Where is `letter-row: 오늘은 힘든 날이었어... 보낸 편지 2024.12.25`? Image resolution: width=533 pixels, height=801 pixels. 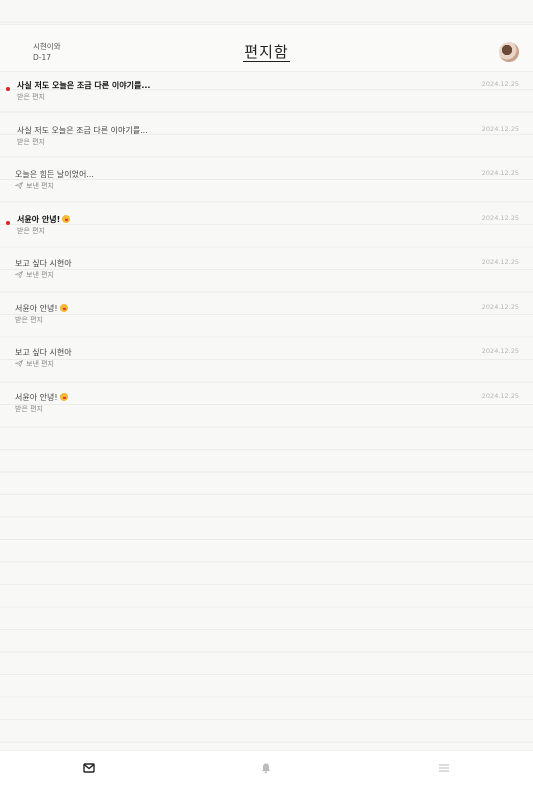 letter-row: 오늘은 힘든 날이었어... 보낸 편지 2024.12.25 is located at coordinates (266, 182).